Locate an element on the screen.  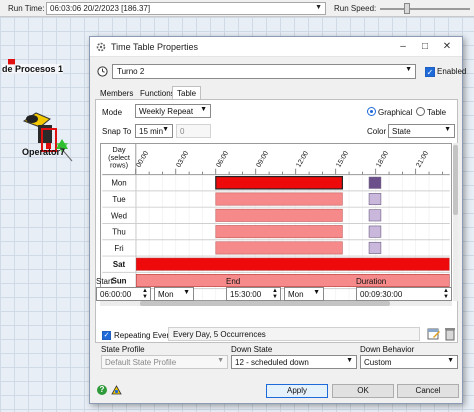
repeating-summary-value: Every Day, 5 Occurrences is located at coordinates (219, 334).